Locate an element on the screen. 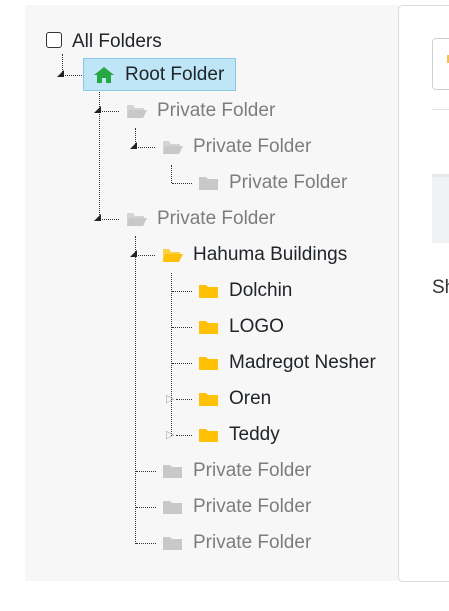 This screenshot has width=449, height=611. all-folders-label: All Folders is located at coordinates (117, 41).